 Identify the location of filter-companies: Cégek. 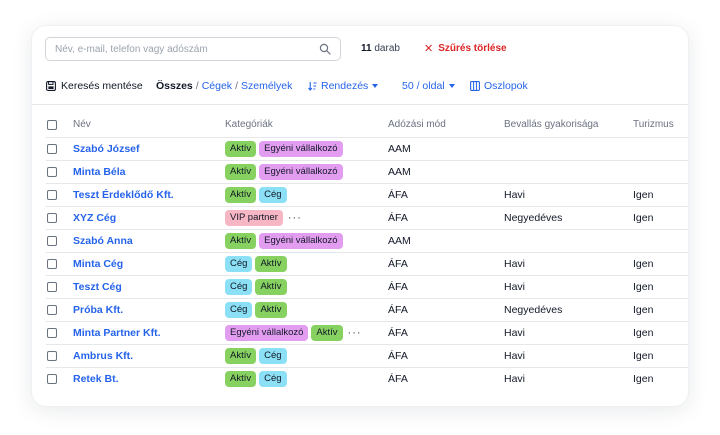
(217, 86).